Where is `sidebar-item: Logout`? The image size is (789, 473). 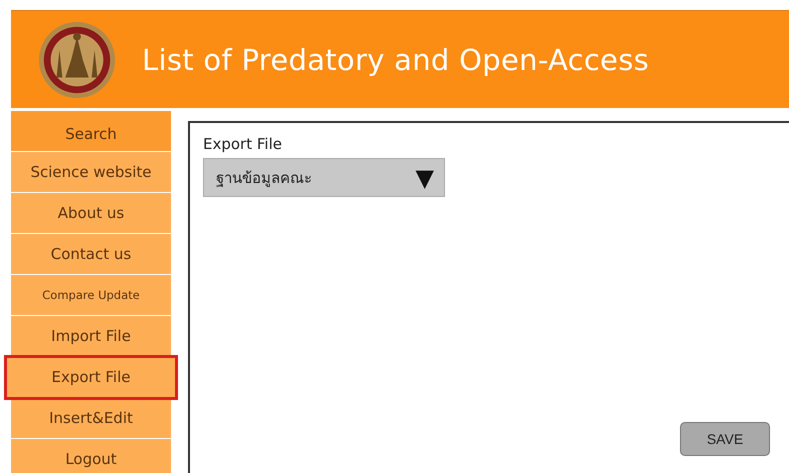 sidebar-item: Logout is located at coordinates (91, 456).